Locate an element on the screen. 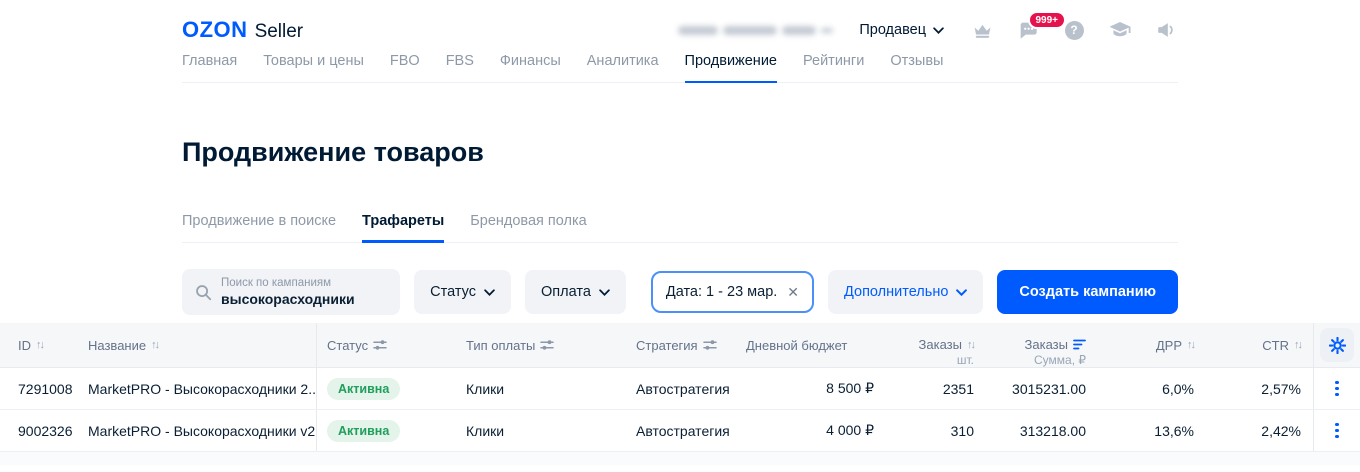 Image resolution: width=1360 pixels, height=472 pixels. nav-item-fbo: FBO is located at coordinates (405, 68).